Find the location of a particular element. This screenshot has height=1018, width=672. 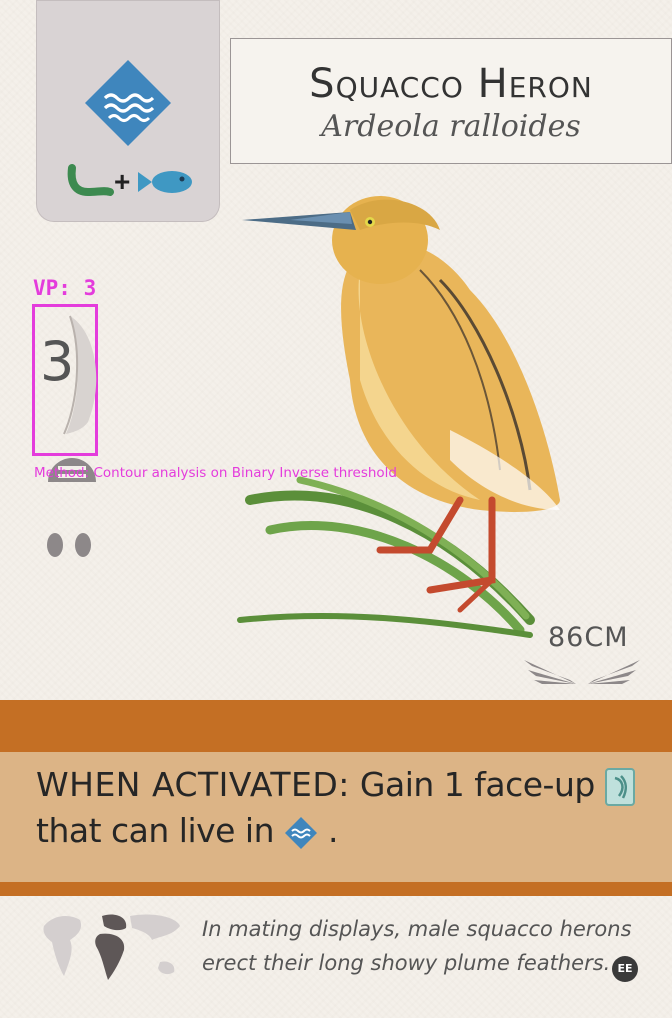

invertebrate-icon is located at coordinates (90, 180).